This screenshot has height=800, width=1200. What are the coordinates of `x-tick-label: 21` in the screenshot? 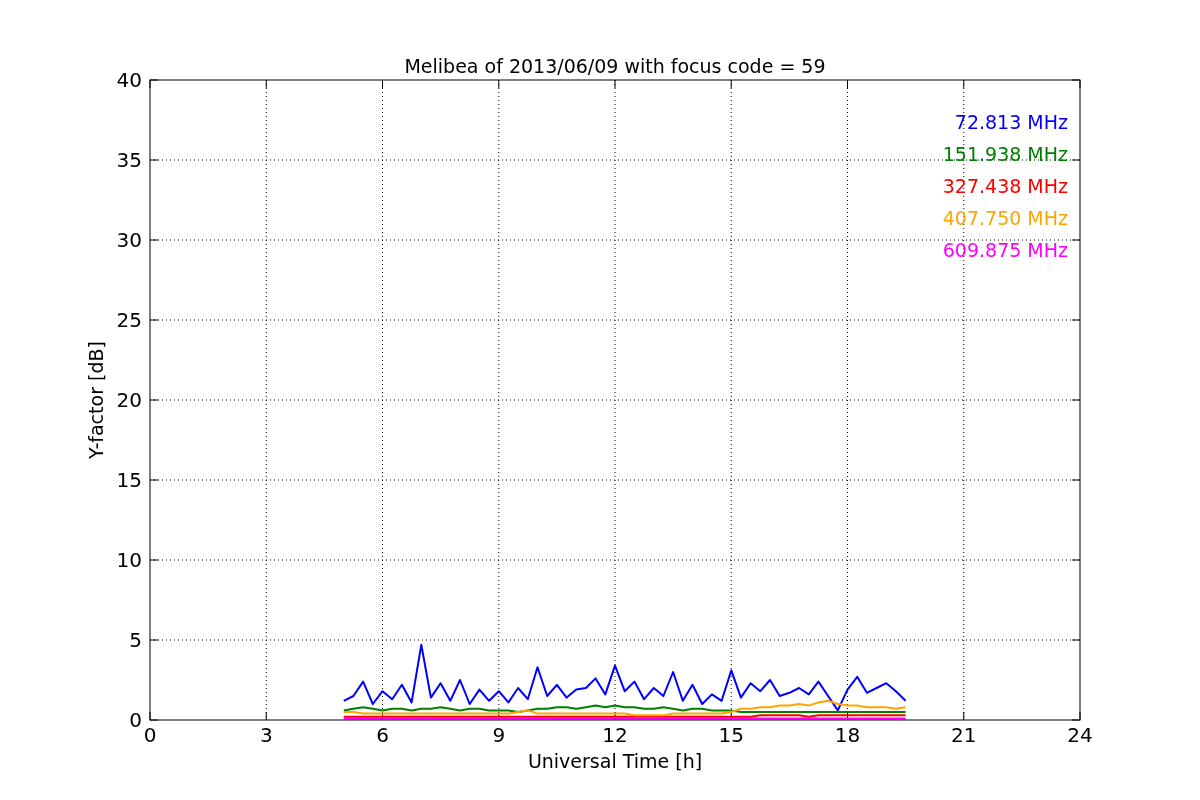 It's located at (964, 735).